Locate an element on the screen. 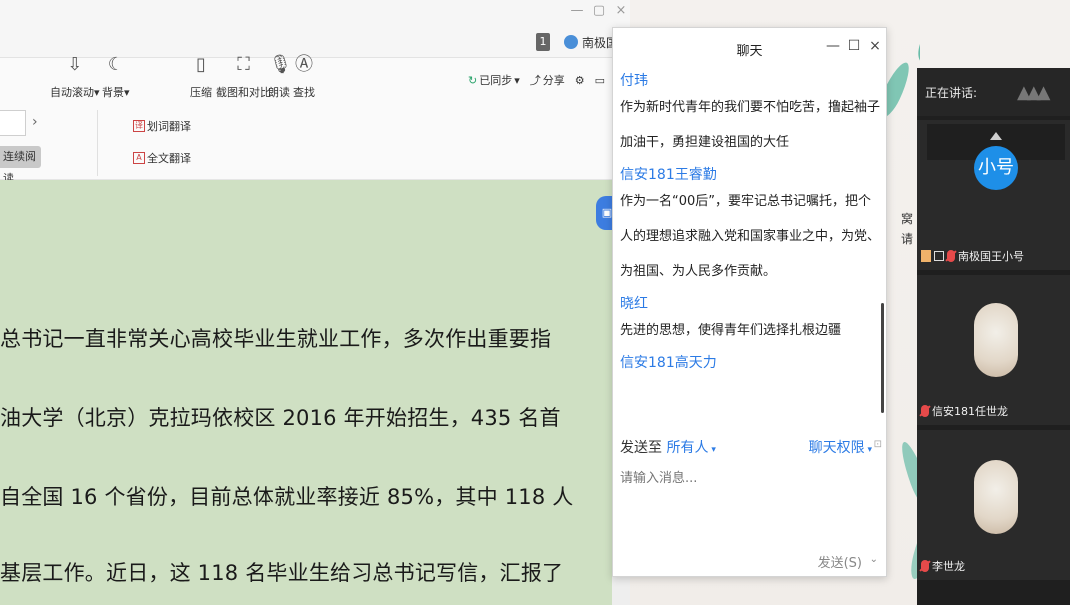 The height and width of the screenshot is (605, 1070). document-text-line: 总书记一直非常关心高校毕业生就业工作，多次作出重要指 is located at coordinates (276, 339).